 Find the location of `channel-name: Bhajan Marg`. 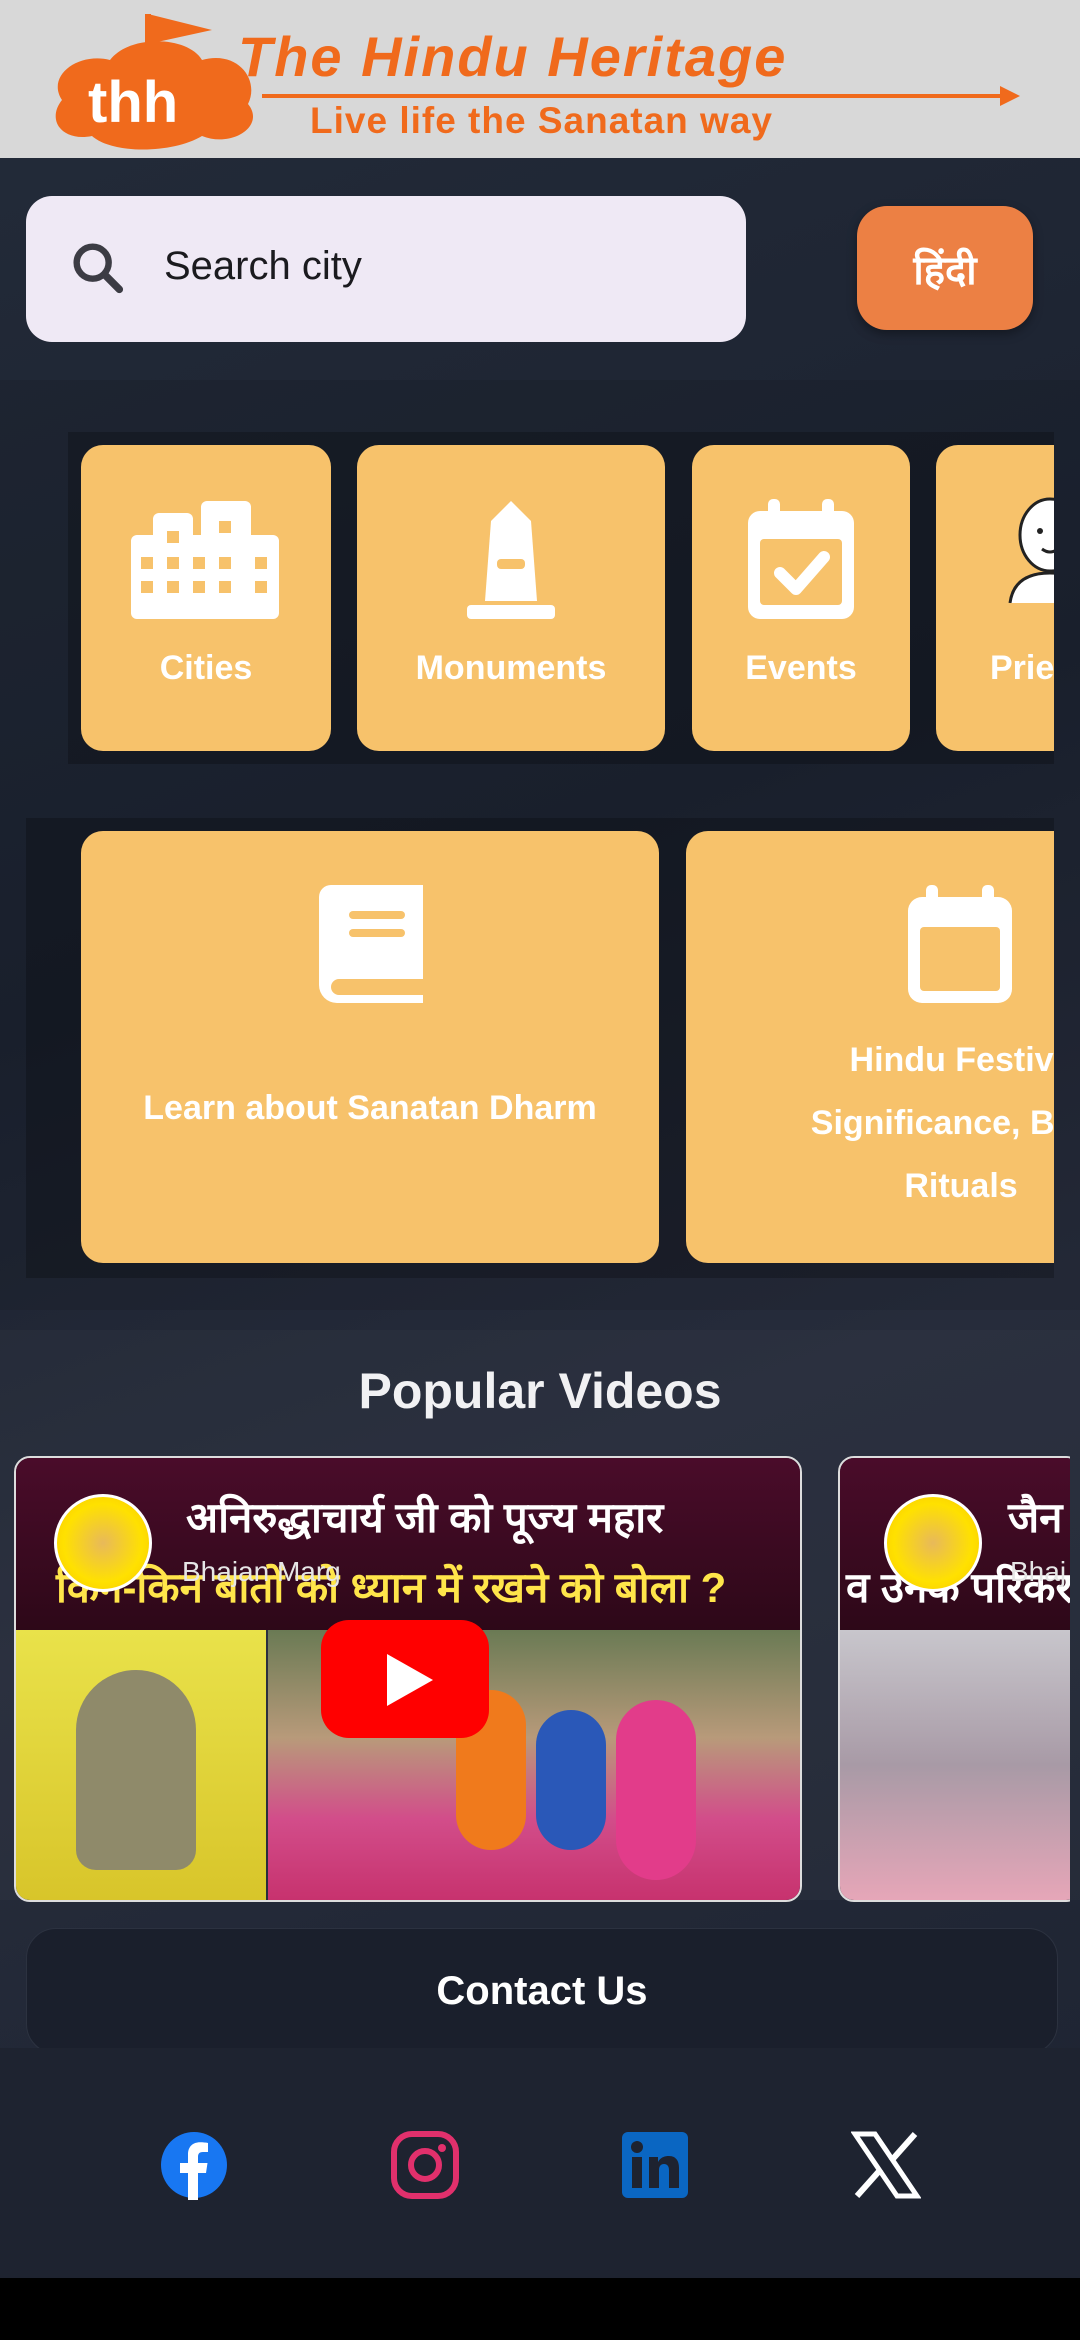

channel-name: Bhajan Marg is located at coordinates (261, 1571).